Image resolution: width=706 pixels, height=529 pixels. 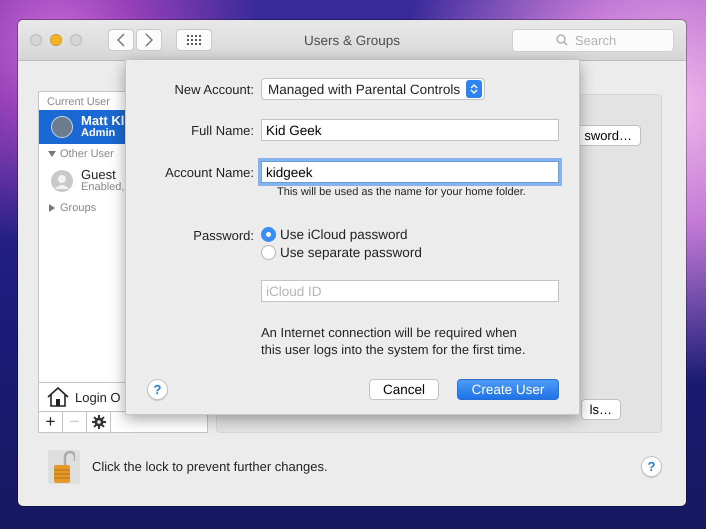 What do you see at coordinates (352, 40) in the screenshot?
I see `window-title: Users & Groups` at bounding box center [352, 40].